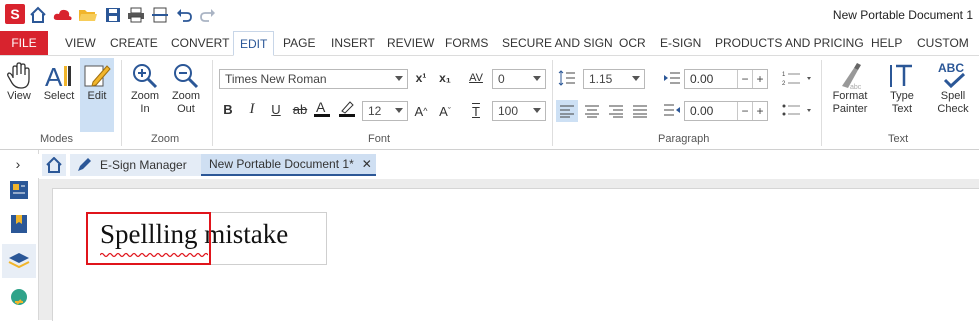  What do you see at coordinates (254, 43) in the screenshot?
I see `menu-edit: EDIT` at bounding box center [254, 43].